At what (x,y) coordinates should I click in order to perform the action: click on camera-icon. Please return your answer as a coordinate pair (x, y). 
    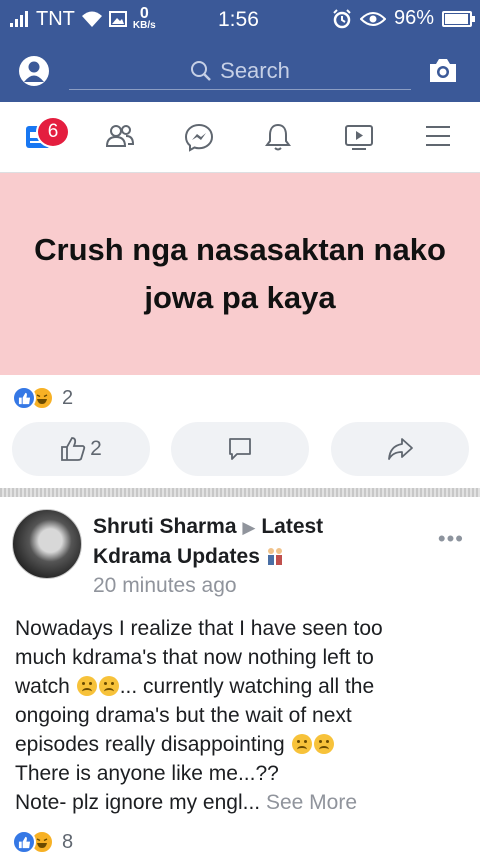
    Looking at the image, I should click on (443, 70).